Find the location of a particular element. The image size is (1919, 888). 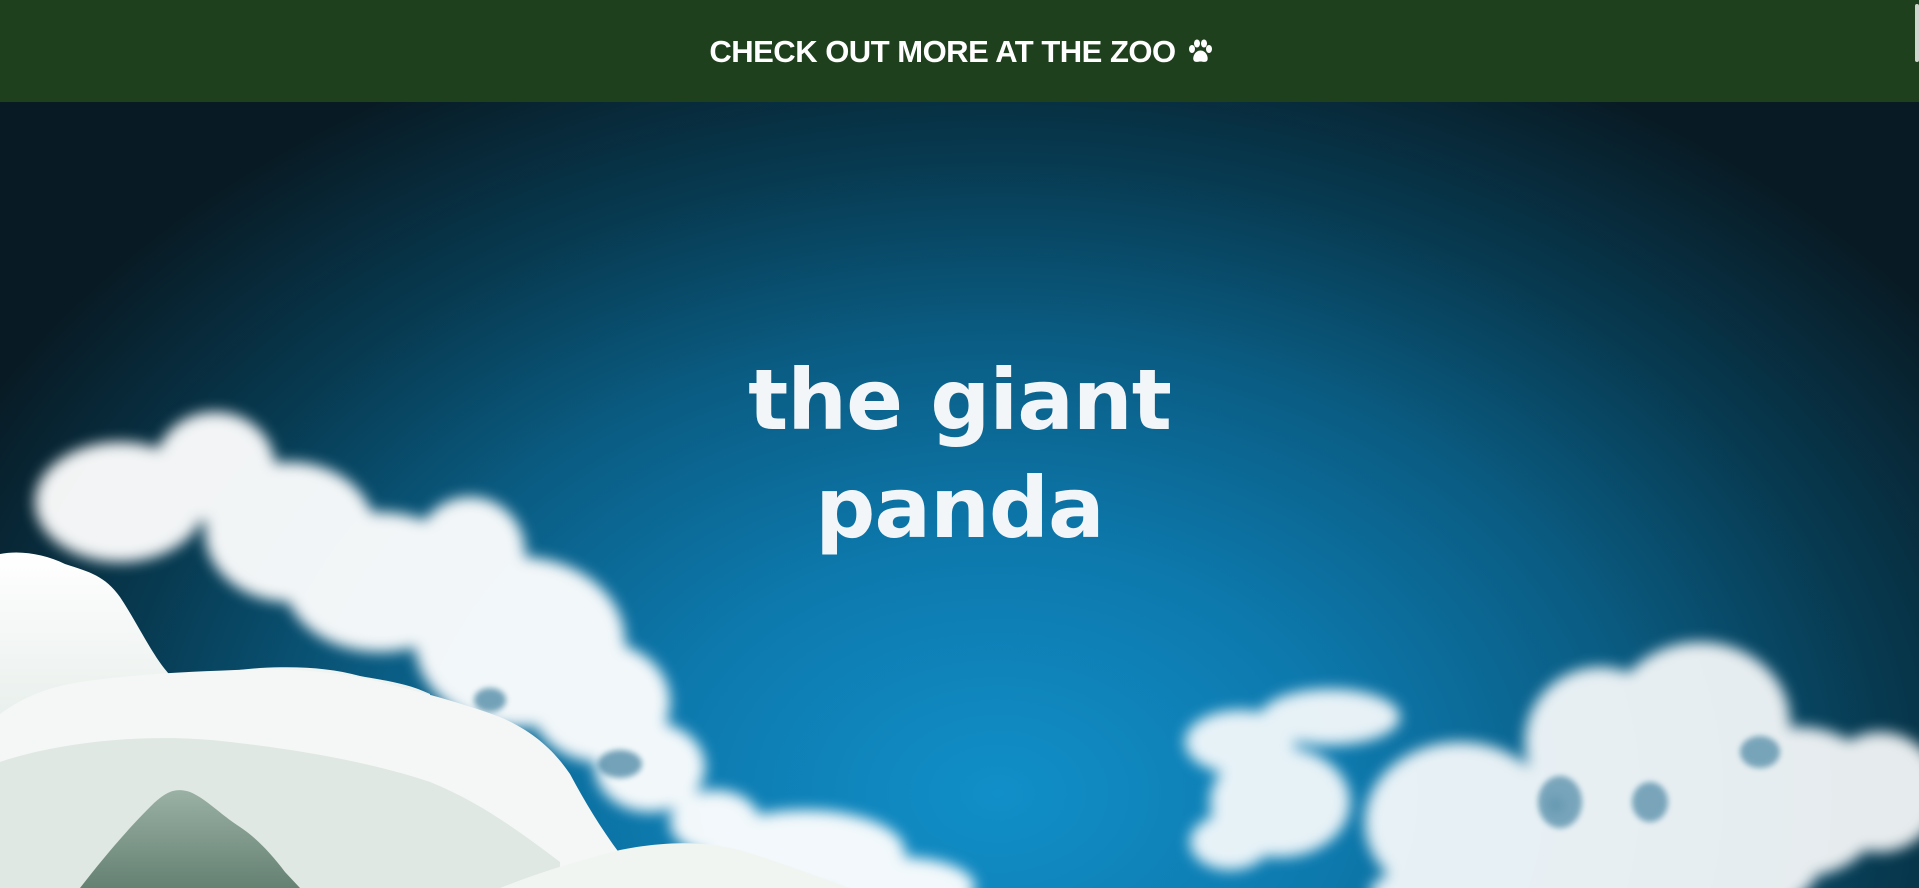

top-banner: CHECK OUT MORE AT THE ZOO is located at coordinates (959, 51).